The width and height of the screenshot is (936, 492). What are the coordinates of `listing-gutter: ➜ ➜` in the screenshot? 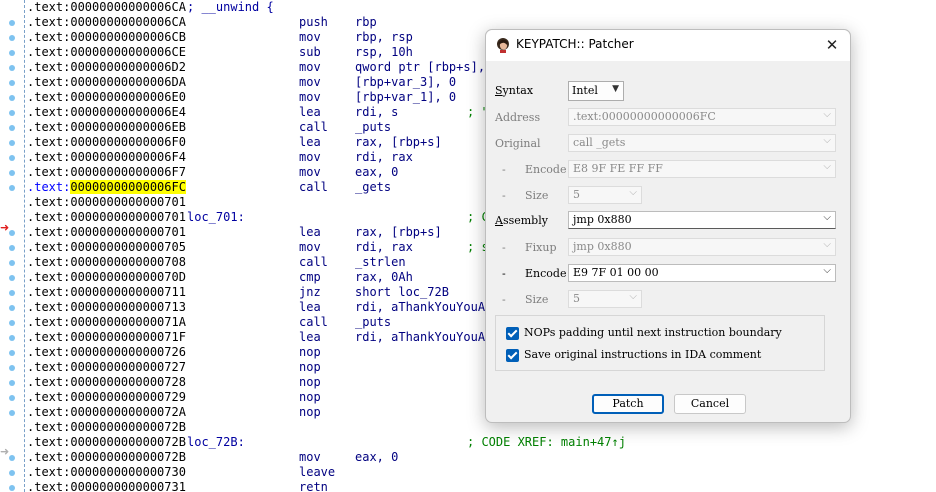 It's located at (13, 246).